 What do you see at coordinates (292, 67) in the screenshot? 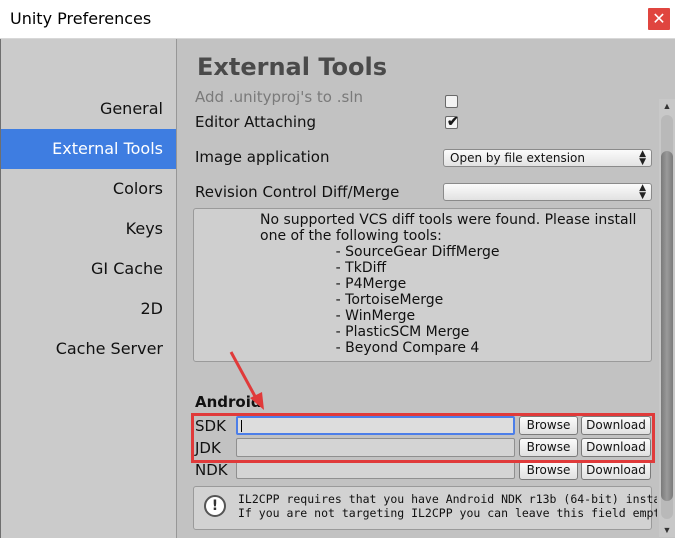
I see `page-title: External Tools` at bounding box center [292, 67].